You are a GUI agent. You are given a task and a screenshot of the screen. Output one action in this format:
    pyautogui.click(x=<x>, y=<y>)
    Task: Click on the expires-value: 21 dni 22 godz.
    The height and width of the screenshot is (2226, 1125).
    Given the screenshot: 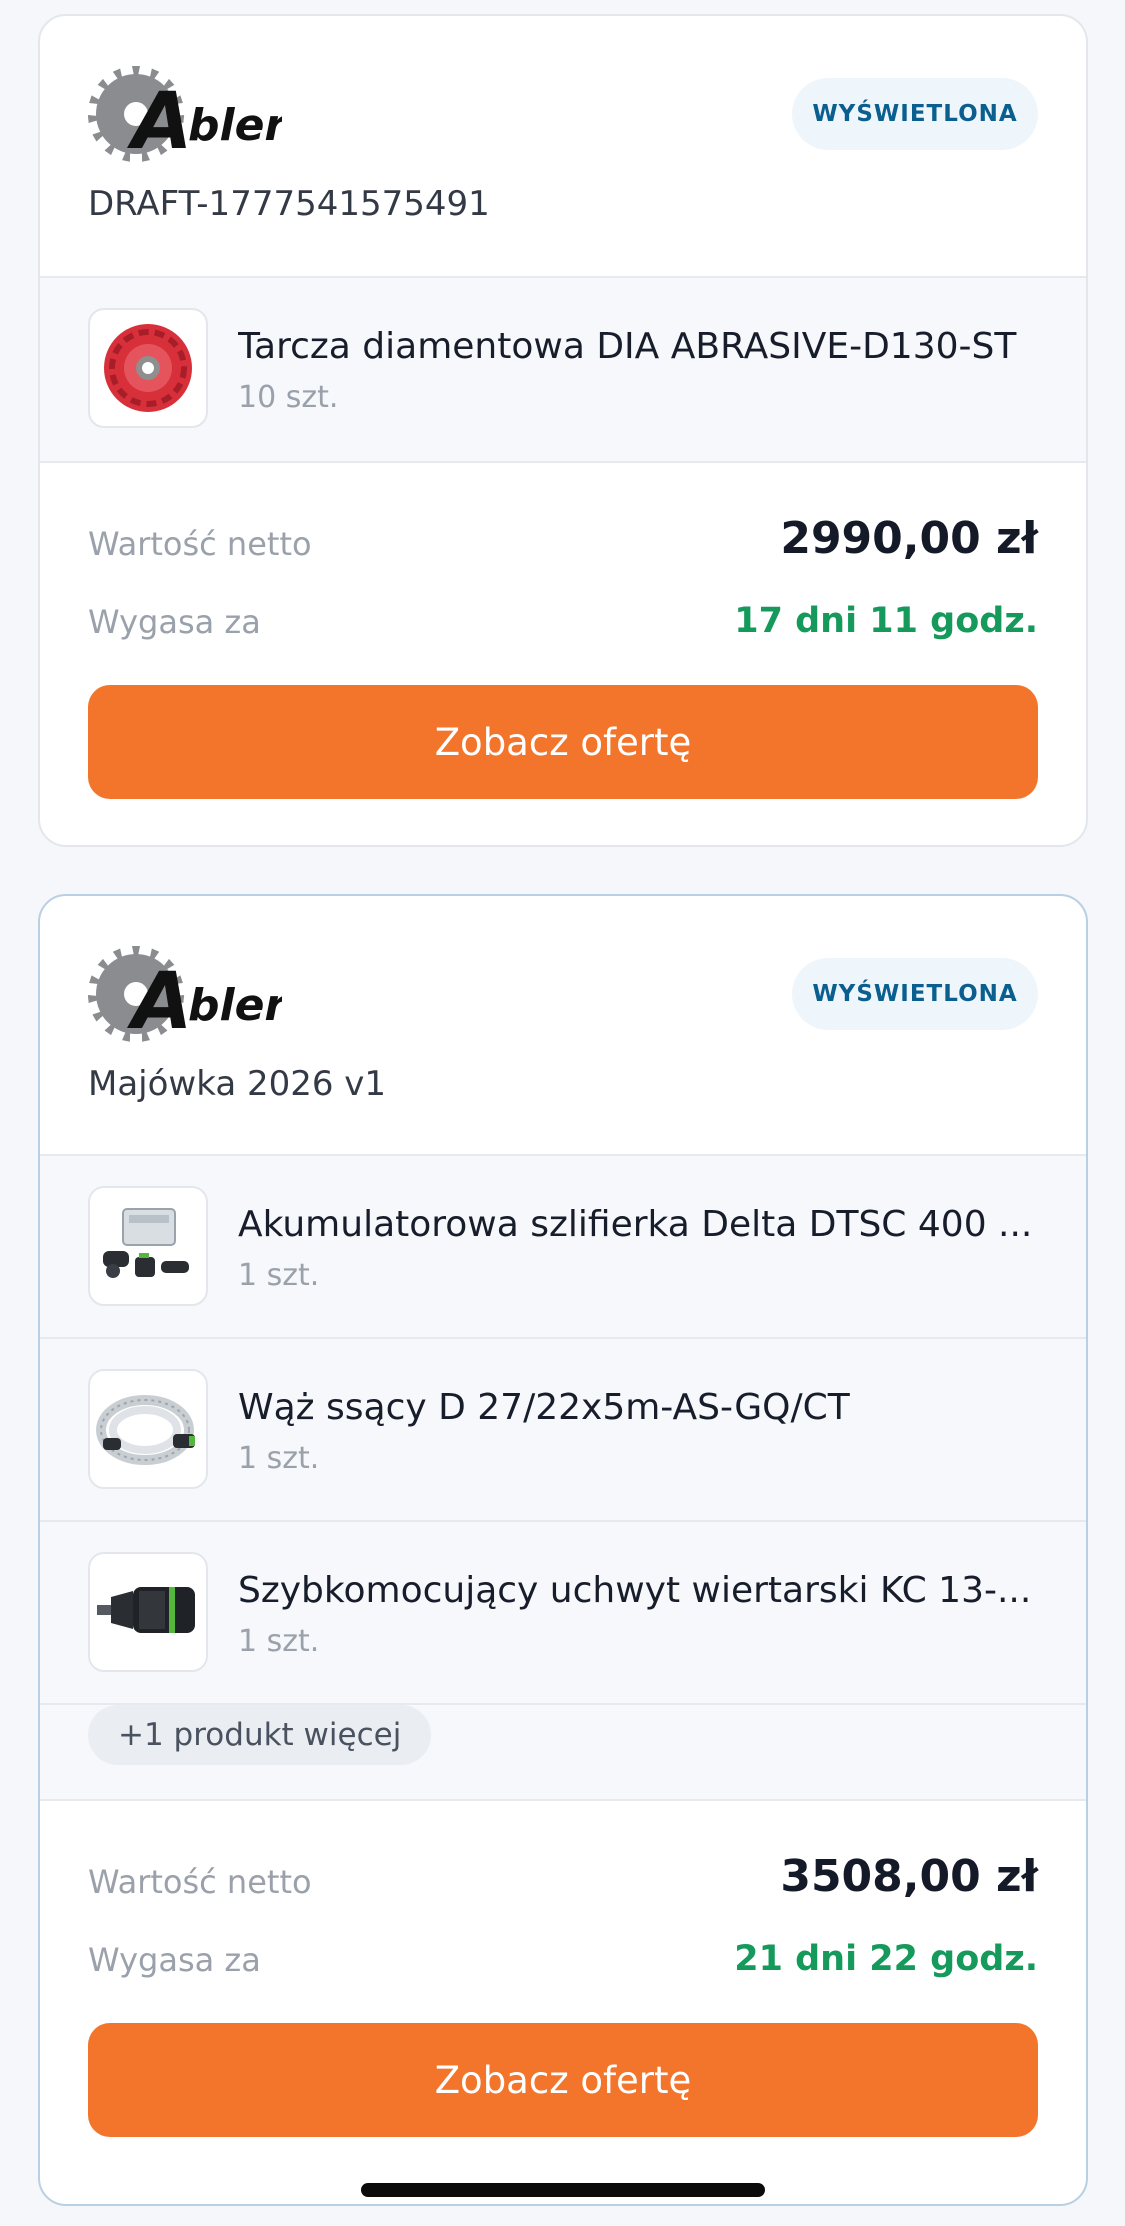 What is the action you would take?
    pyautogui.click(x=886, y=1959)
    